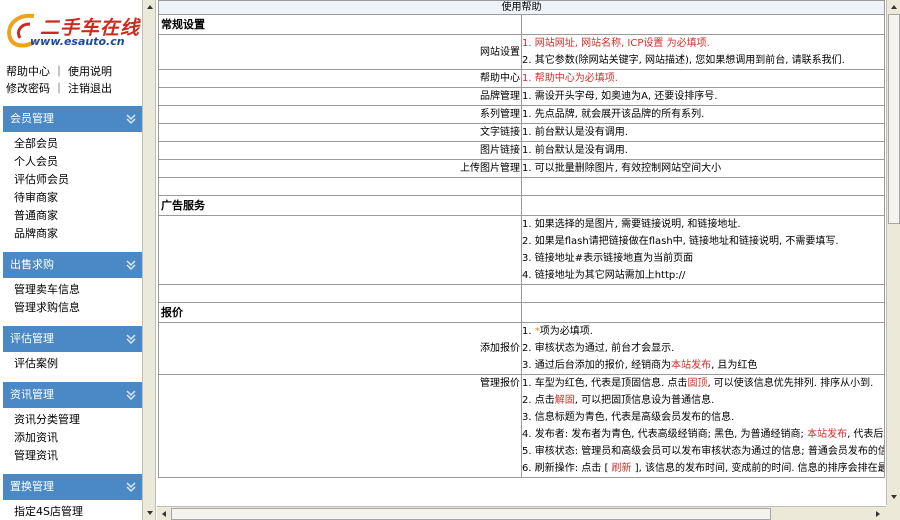 This screenshot has width=900, height=520. I want to click on row-label-upload-images: 上传图片管理, so click(340, 168).